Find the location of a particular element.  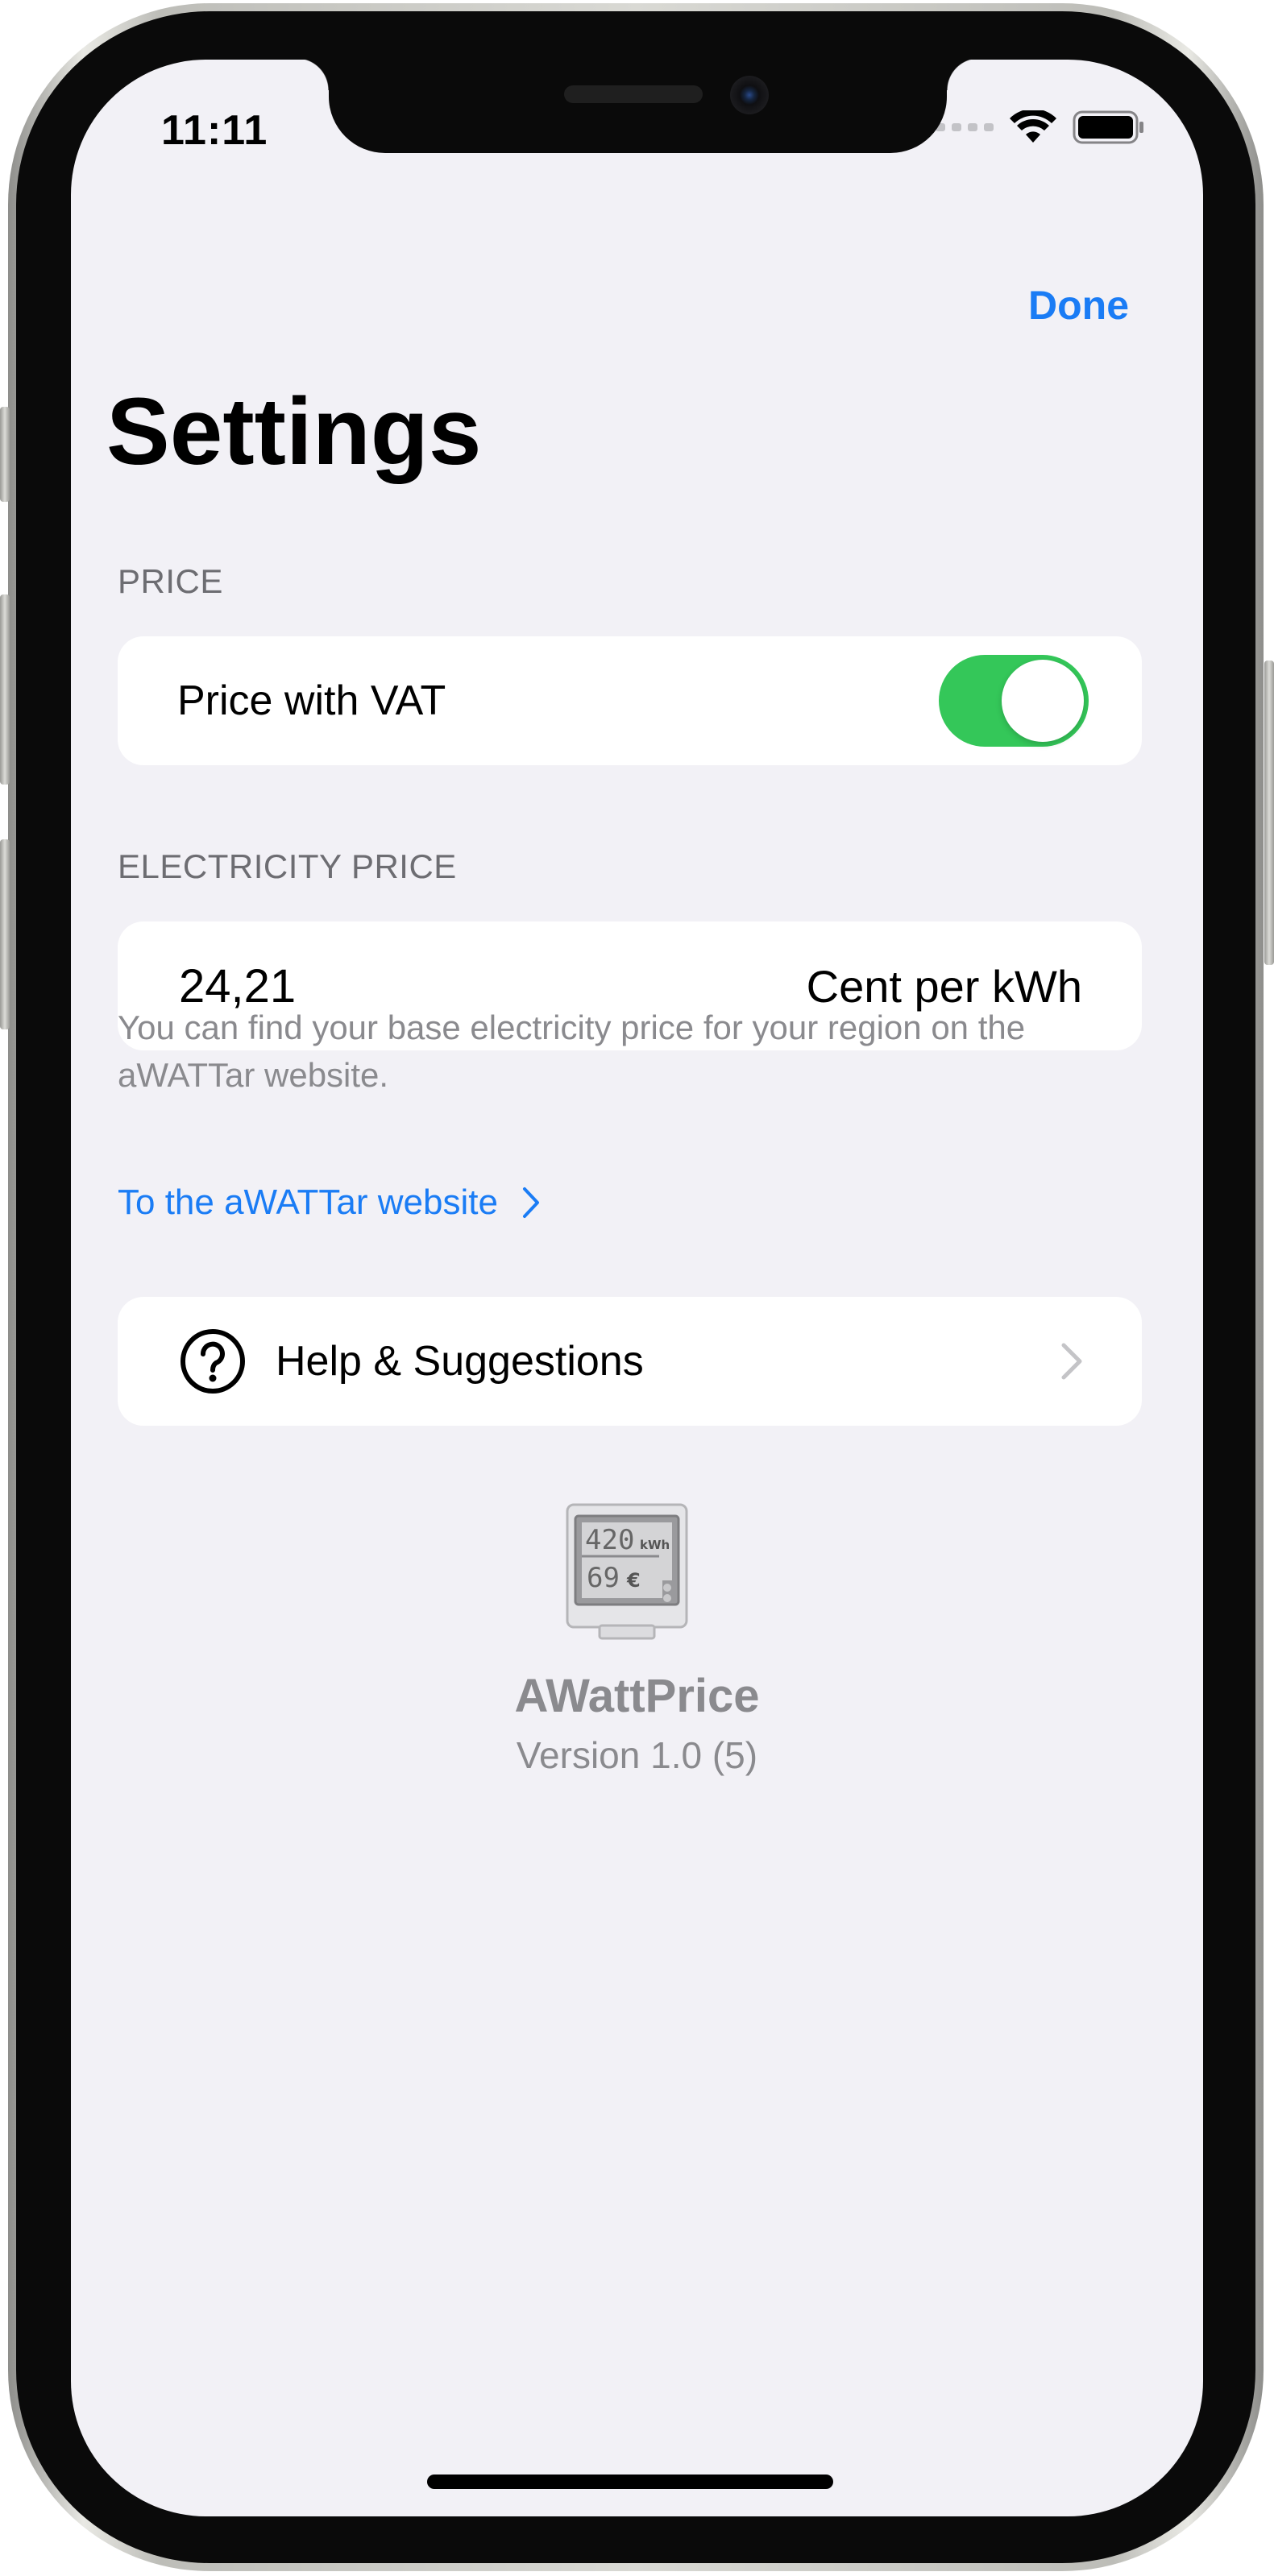

home-indicator is located at coordinates (630, 2482).